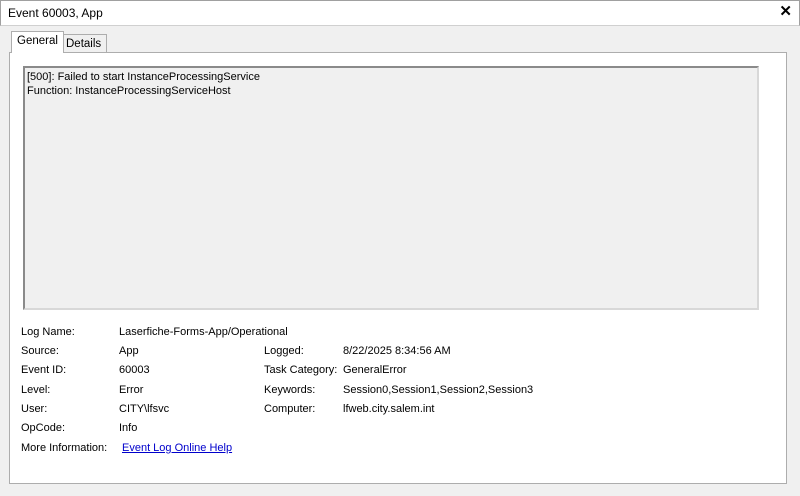 The height and width of the screenshot is (496, 800). Describe the element at coordinates (290, 390) in the screenshot. I see `keywords-label: Keywords:` at that location.